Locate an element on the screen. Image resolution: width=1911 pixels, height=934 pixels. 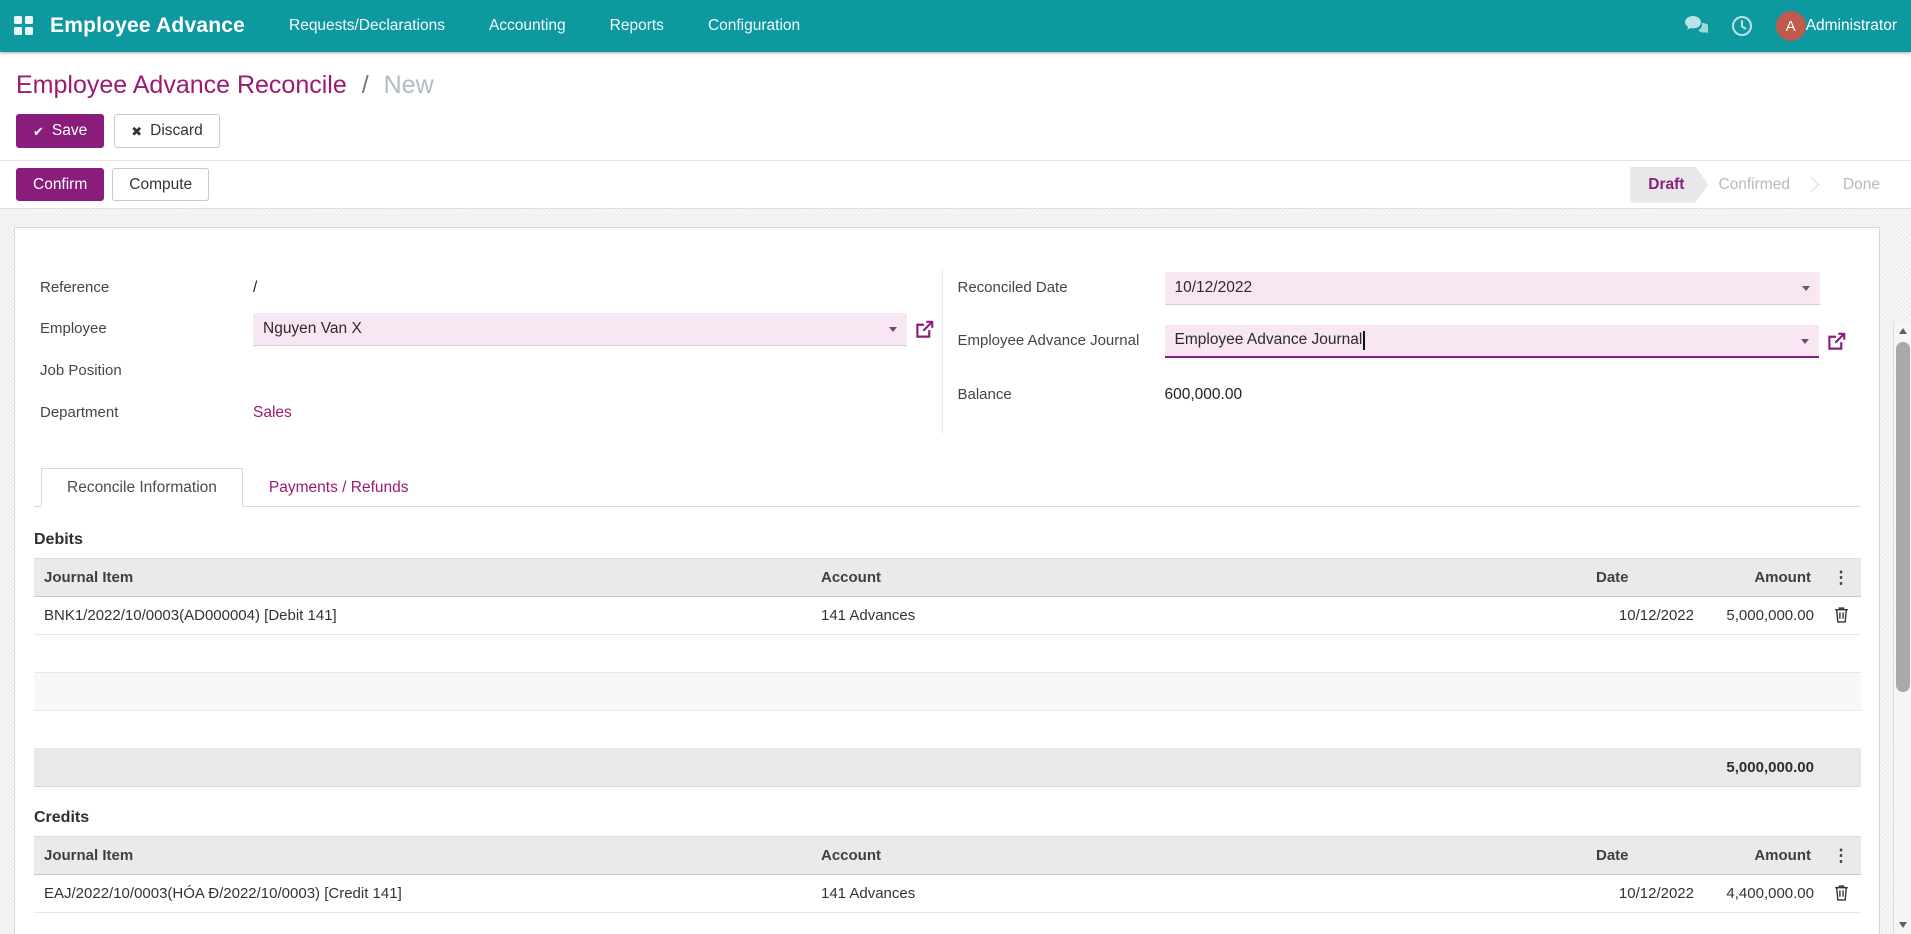
journal-external-link-icon is located at coordinates (1836, 341).